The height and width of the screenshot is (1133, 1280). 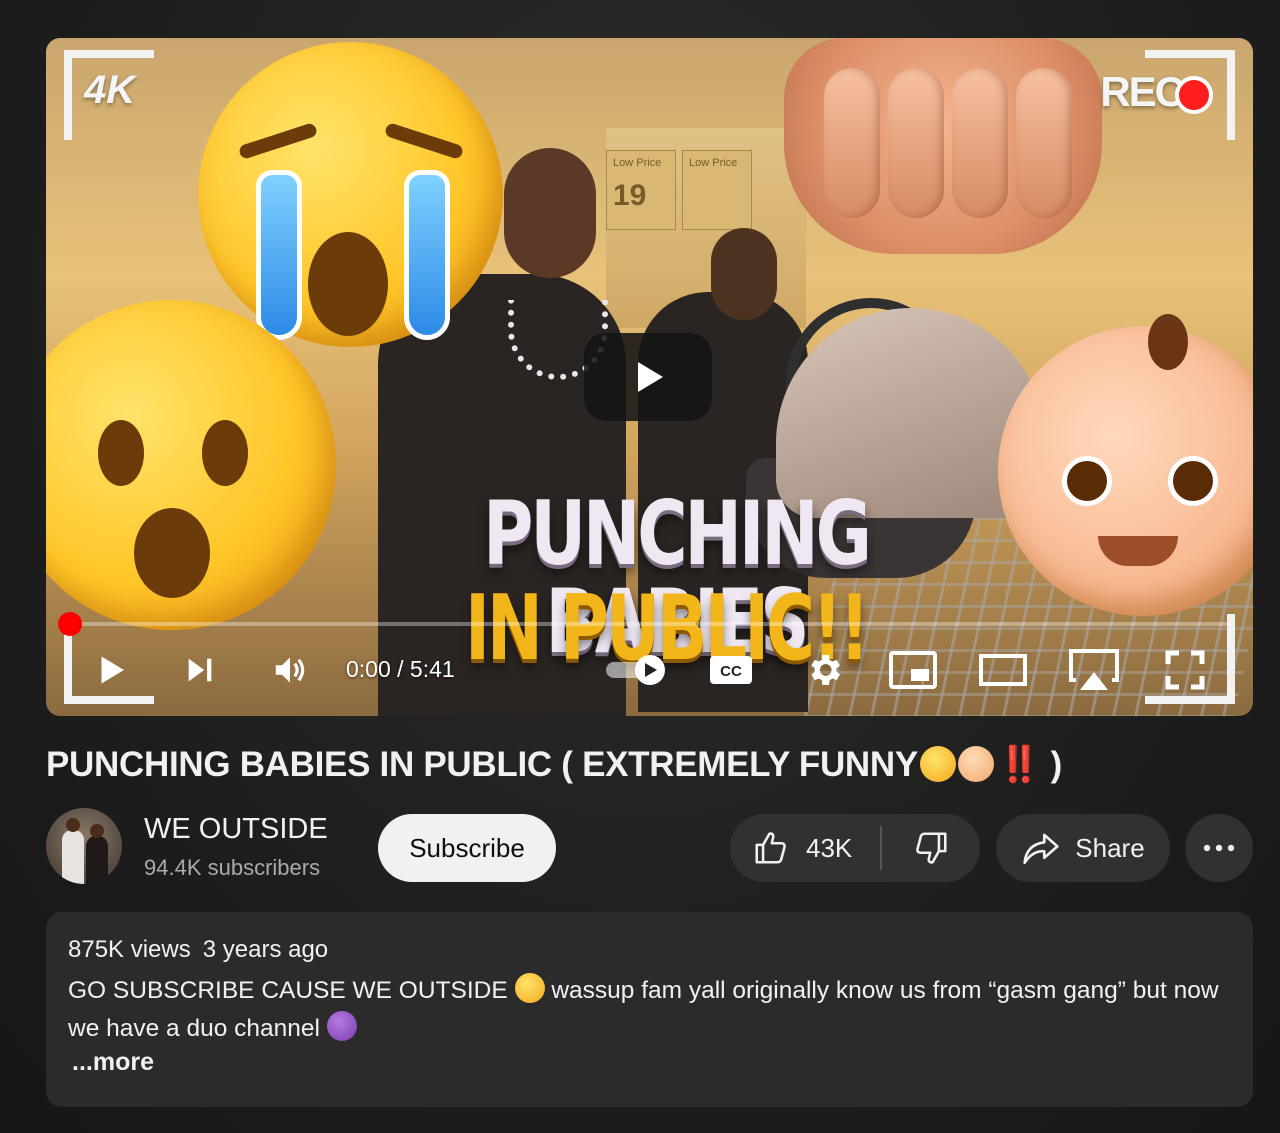 I want to click on next-button, so click(x=200, y=670).